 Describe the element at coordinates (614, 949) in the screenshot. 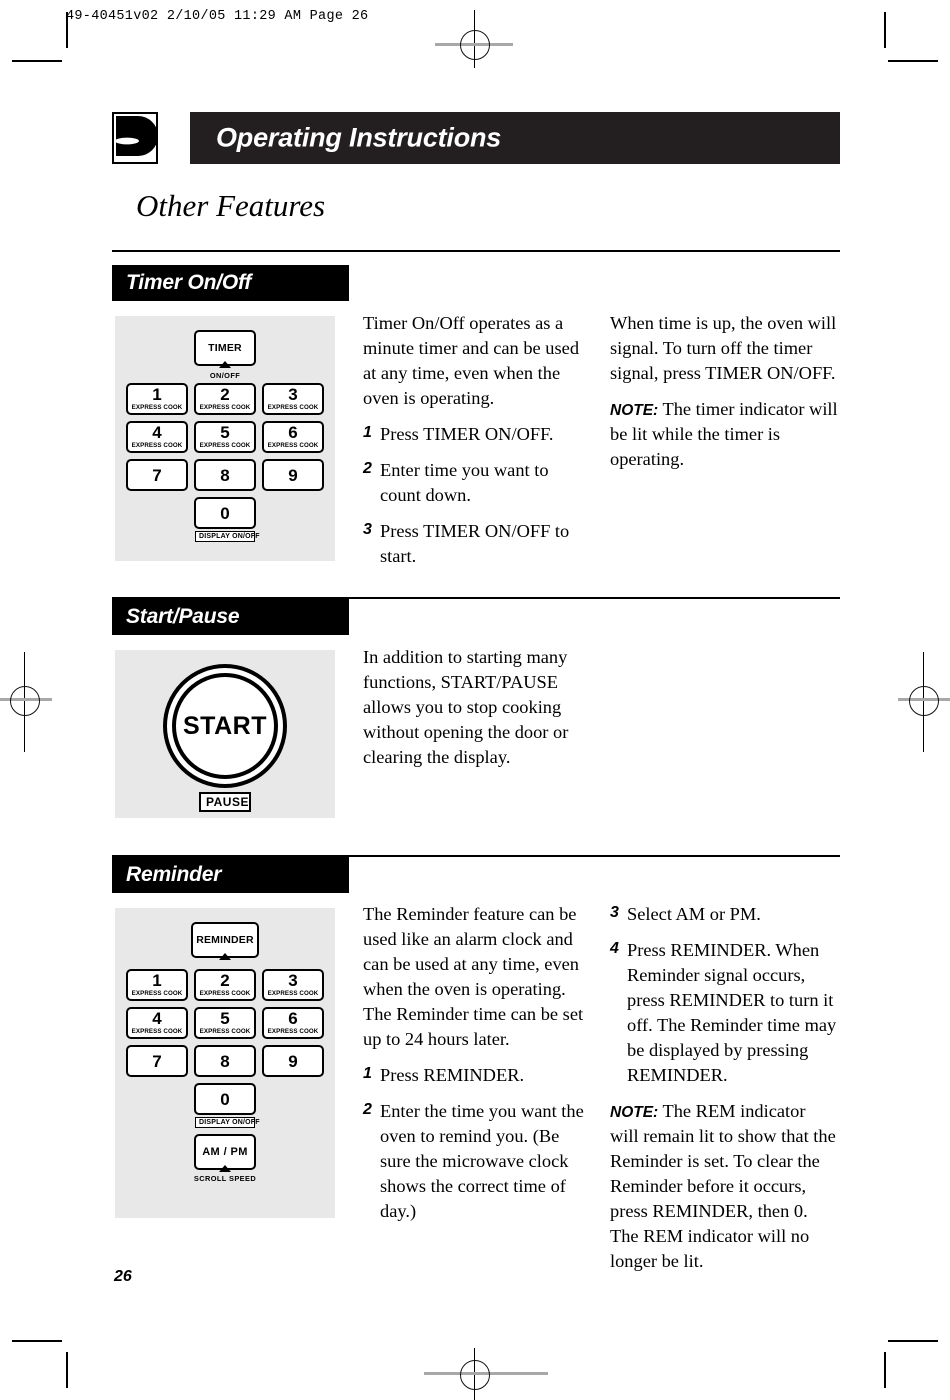

I see `reminder-step-4-num: 4` at that location.